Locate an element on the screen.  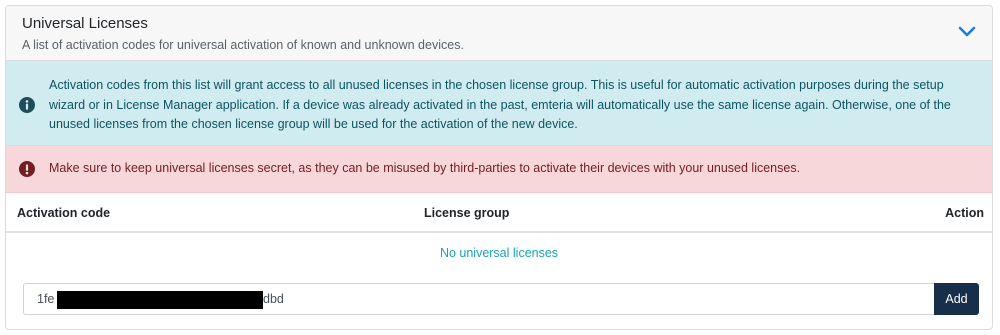
empty-table-row: No universal licenses is located at coordinates (499, 253).